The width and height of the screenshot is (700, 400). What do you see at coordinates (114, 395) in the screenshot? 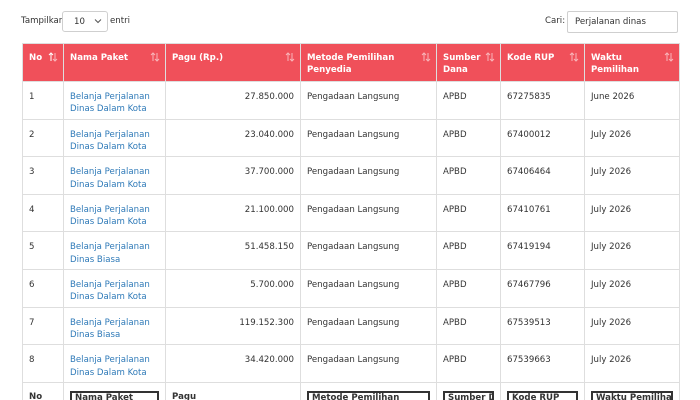
I see `filter-nama-paket: Nama Paket` at bounding box center [114, 395].